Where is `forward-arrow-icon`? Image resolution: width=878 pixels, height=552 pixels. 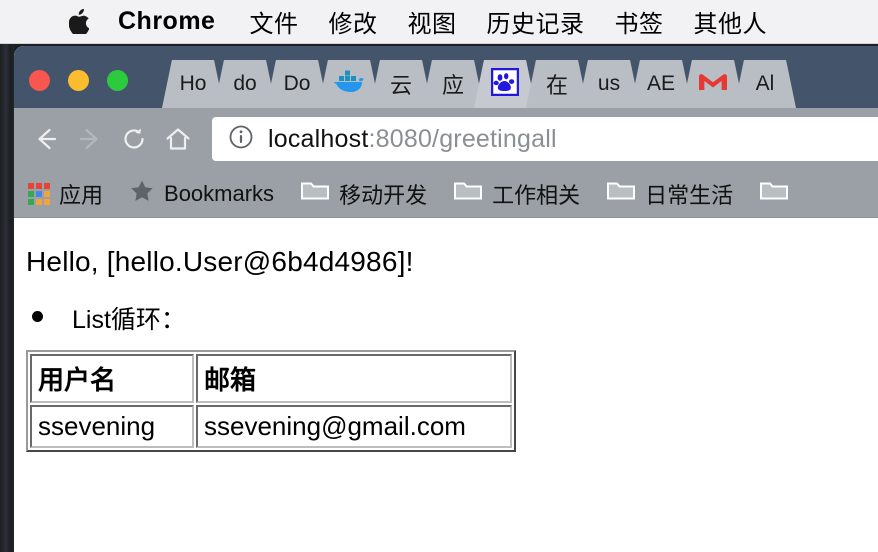
forward-arrow-icon is located at coordinates (90, 139).